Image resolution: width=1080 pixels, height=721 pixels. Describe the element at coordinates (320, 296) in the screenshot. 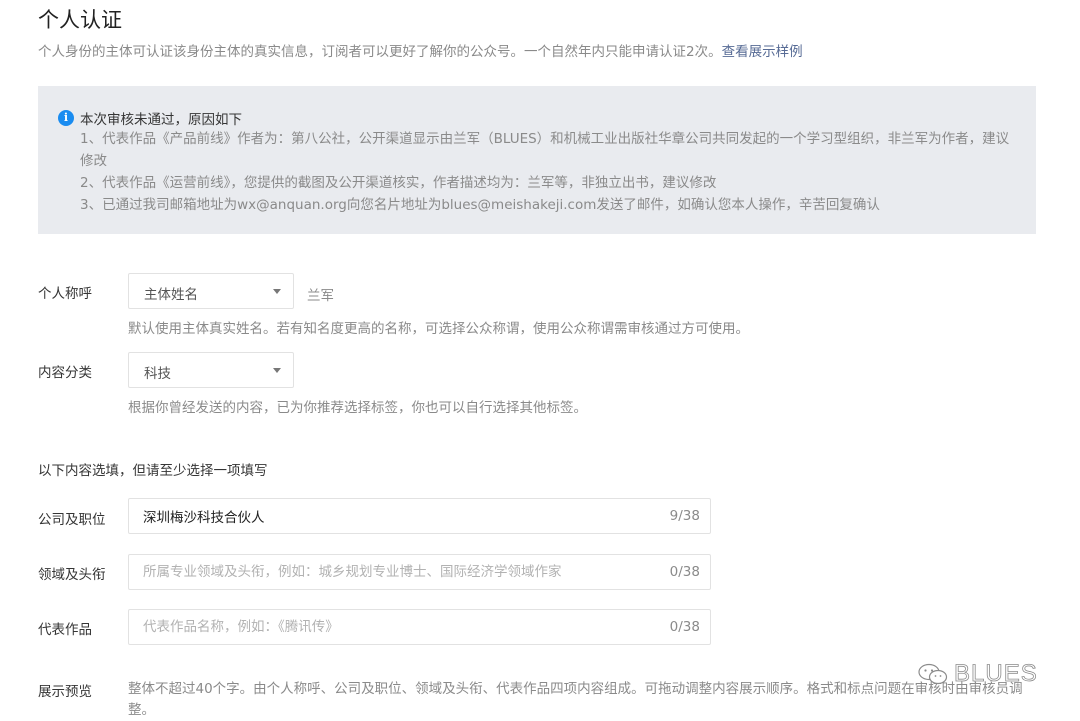

I see `personal-title-value: 兰军` at that location.